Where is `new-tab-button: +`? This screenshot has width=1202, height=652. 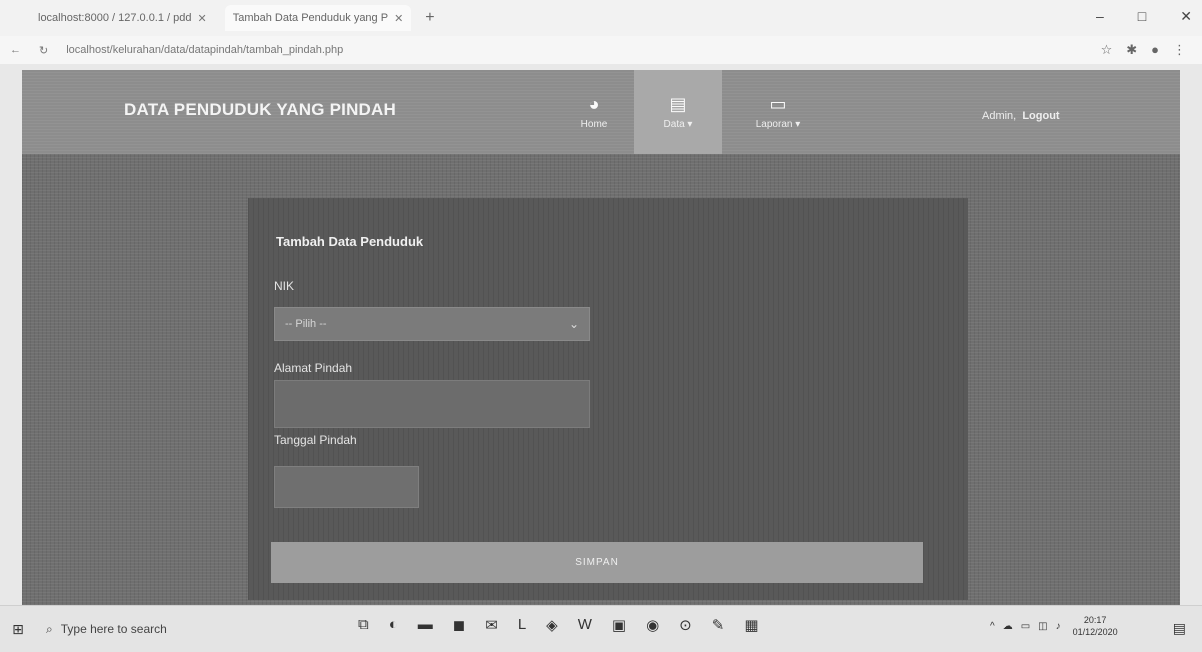
new-tab-button: + is located at coordinates (429, 18).